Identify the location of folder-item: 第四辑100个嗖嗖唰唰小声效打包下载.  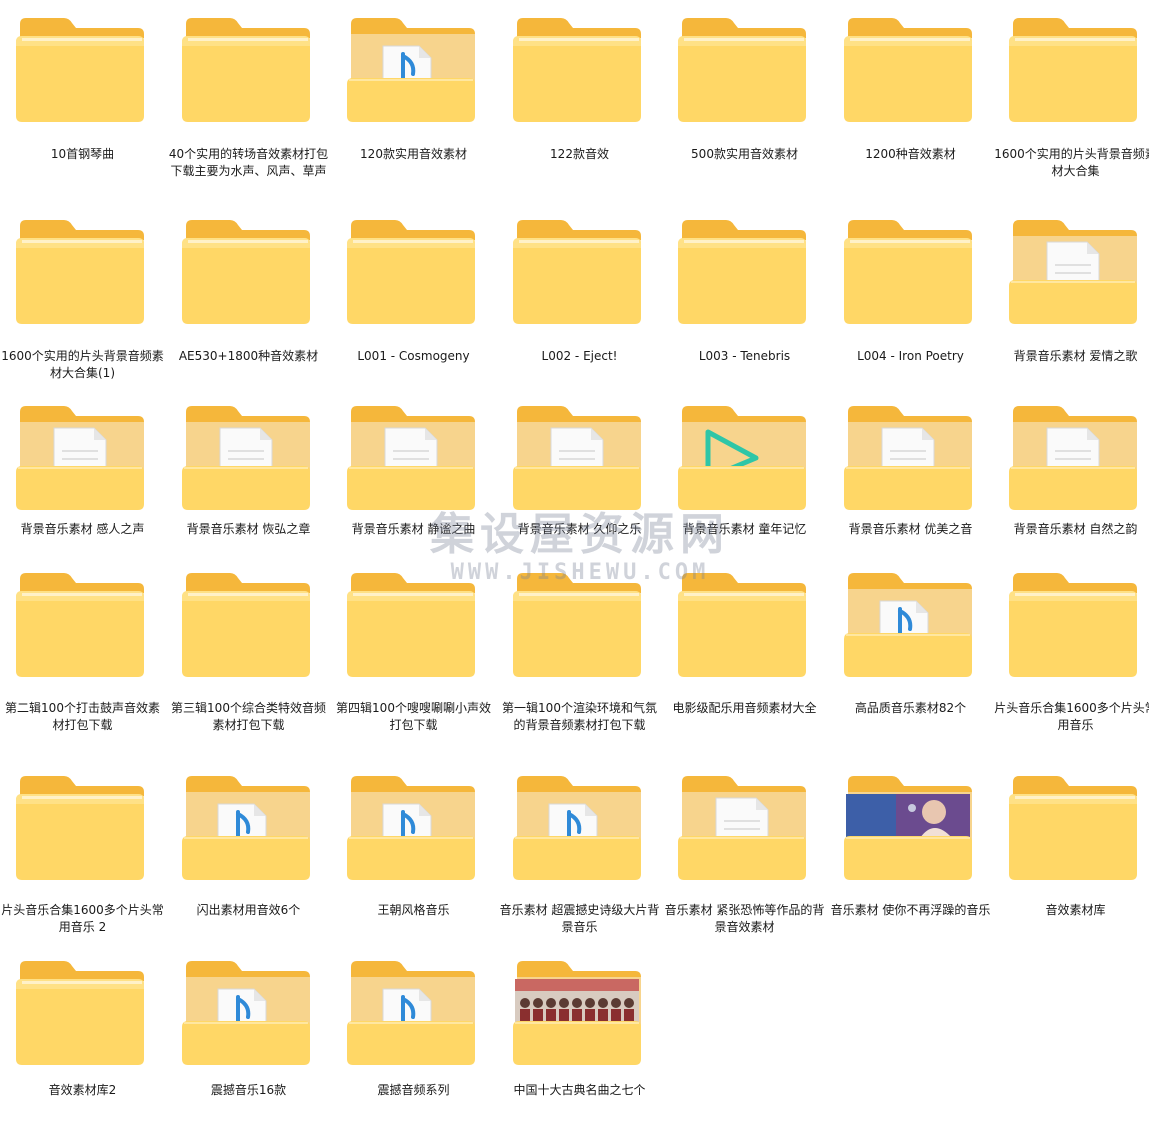
(413, 656).